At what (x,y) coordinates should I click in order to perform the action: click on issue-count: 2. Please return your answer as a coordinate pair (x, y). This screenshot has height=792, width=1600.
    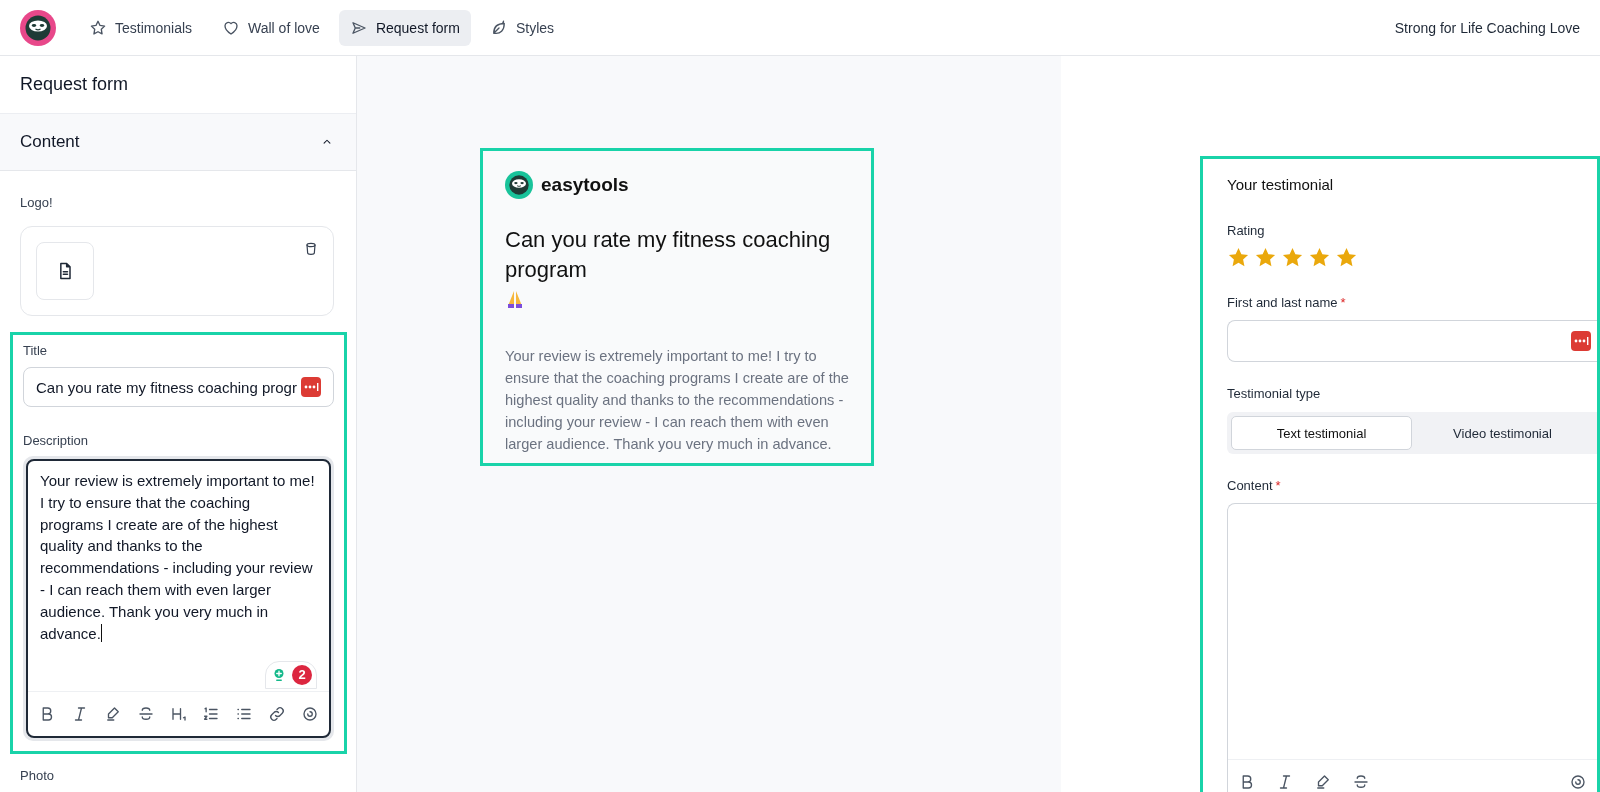
    Looking at the image, I should click on (302, 675).